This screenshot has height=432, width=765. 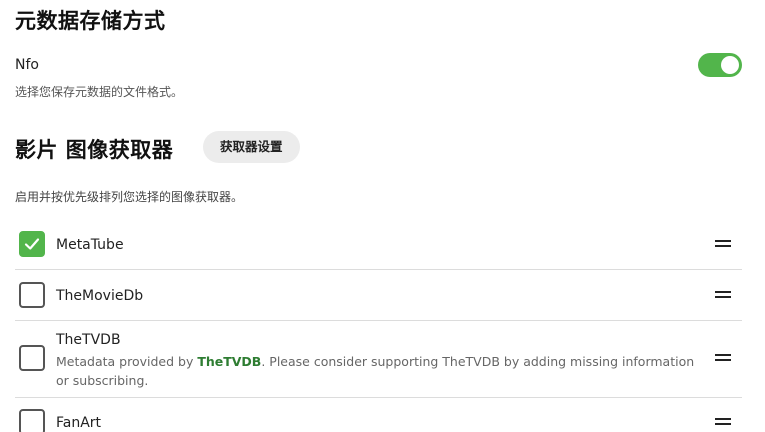 I want to click on check-icon, so click(x=32, y=244).